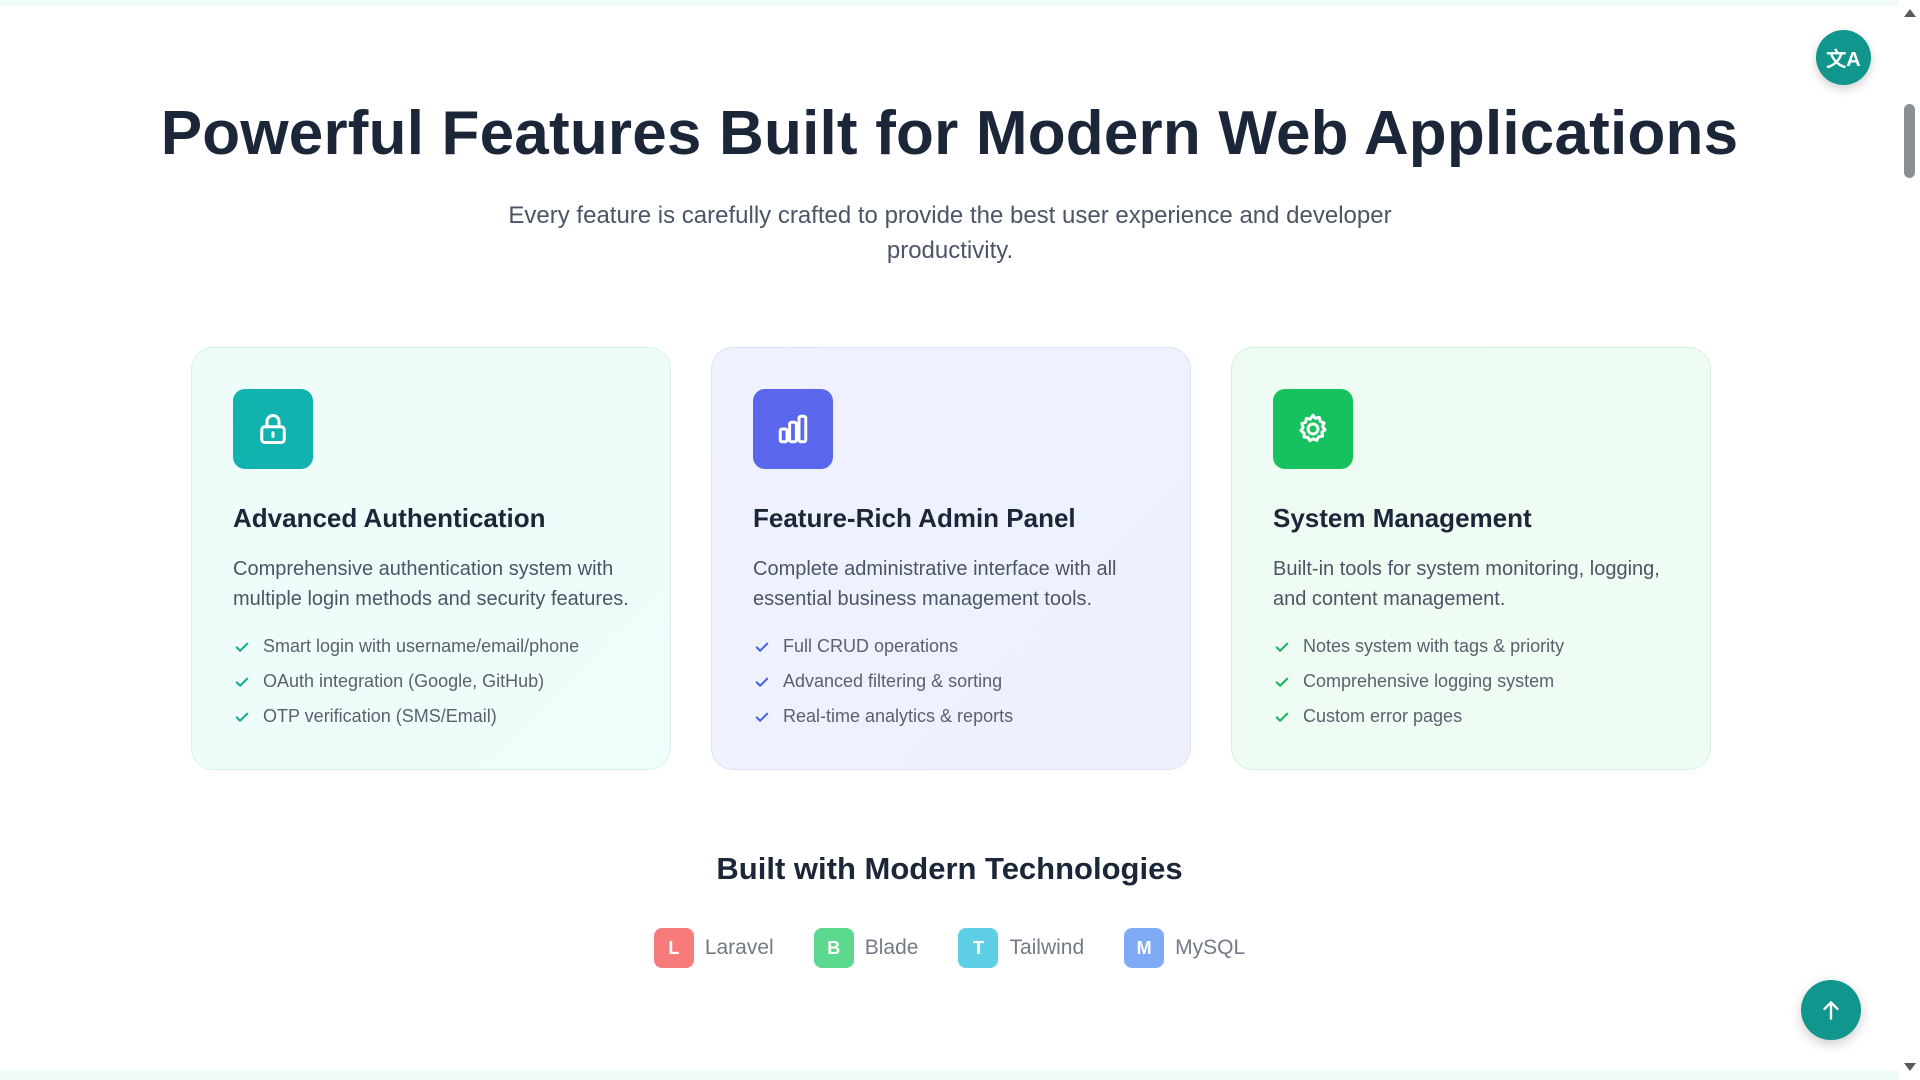  What do you see at coordinates (1909, 141) in the screenshot?
I see `scrollbar-thumb` at bounding box center [1909, 141].